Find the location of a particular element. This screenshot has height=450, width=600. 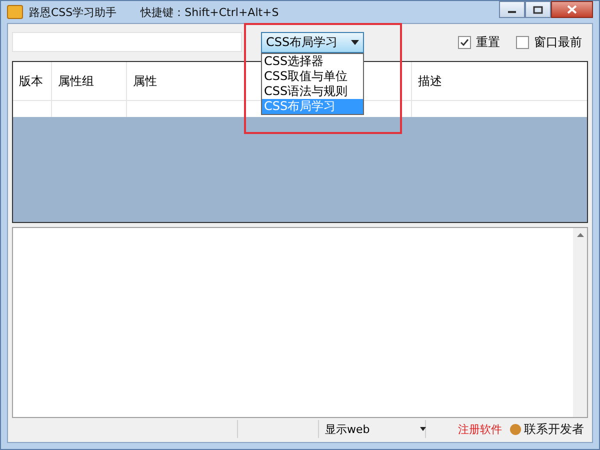

app-icon is located at coordinates (15, 12).